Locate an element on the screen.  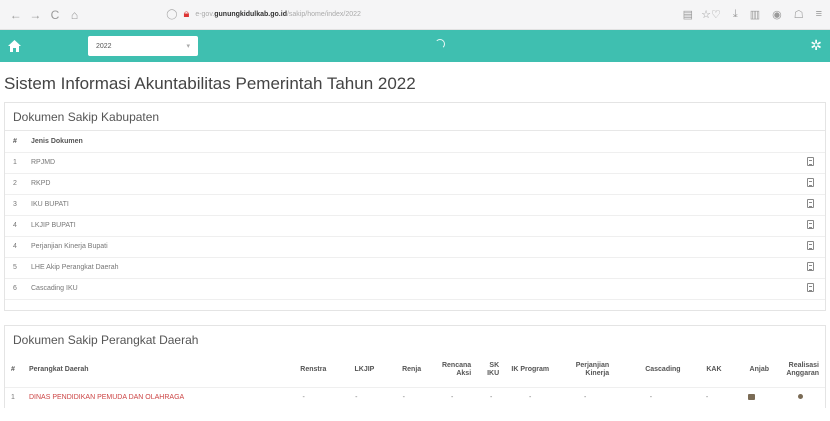
lock-icon: 🔒︎ is located at coordinates (186, 14).